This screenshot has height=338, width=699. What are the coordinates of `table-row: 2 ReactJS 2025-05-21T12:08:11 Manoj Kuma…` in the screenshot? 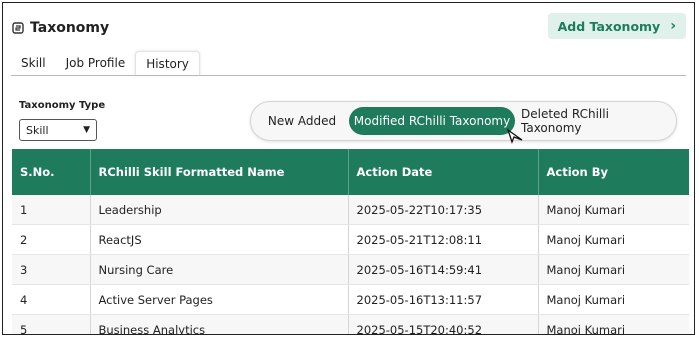 It's located at (350, 239).